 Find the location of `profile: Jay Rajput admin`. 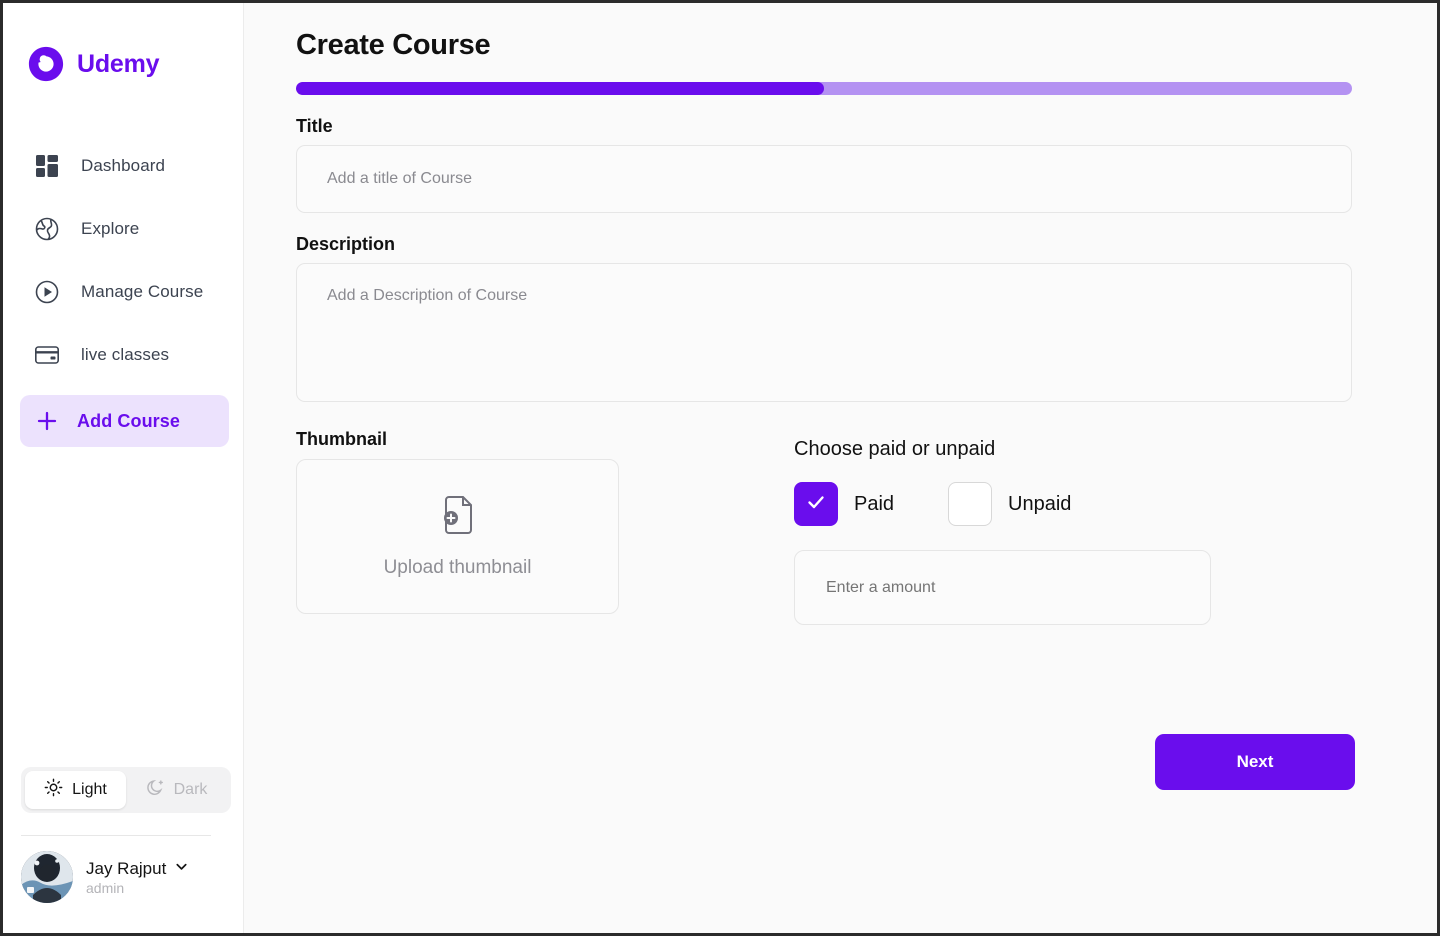

profile: Jay Rajput admin is located at coordinates (105, 877).